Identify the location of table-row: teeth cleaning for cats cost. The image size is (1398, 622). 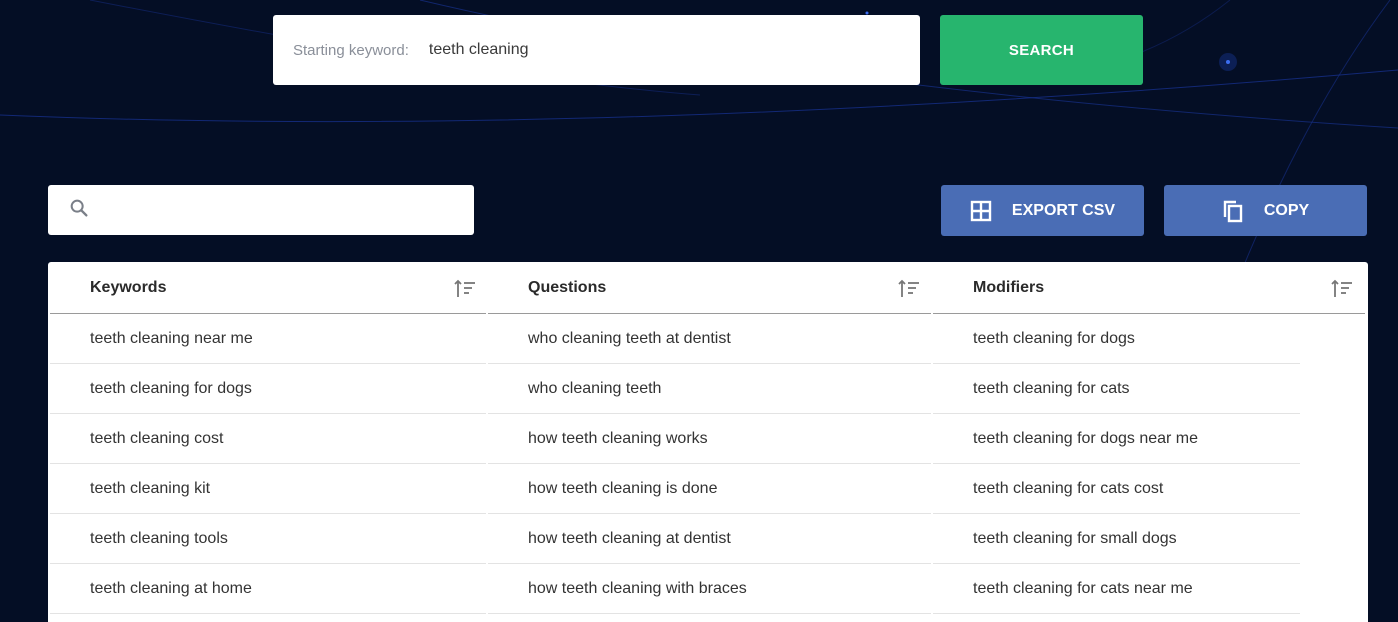
(1116, 489).